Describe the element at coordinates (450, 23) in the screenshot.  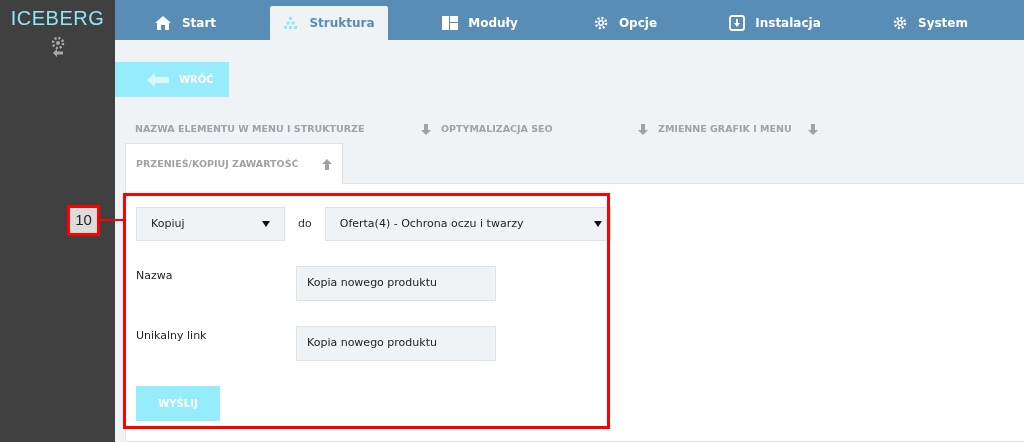
I see `layout-icon` at that location.